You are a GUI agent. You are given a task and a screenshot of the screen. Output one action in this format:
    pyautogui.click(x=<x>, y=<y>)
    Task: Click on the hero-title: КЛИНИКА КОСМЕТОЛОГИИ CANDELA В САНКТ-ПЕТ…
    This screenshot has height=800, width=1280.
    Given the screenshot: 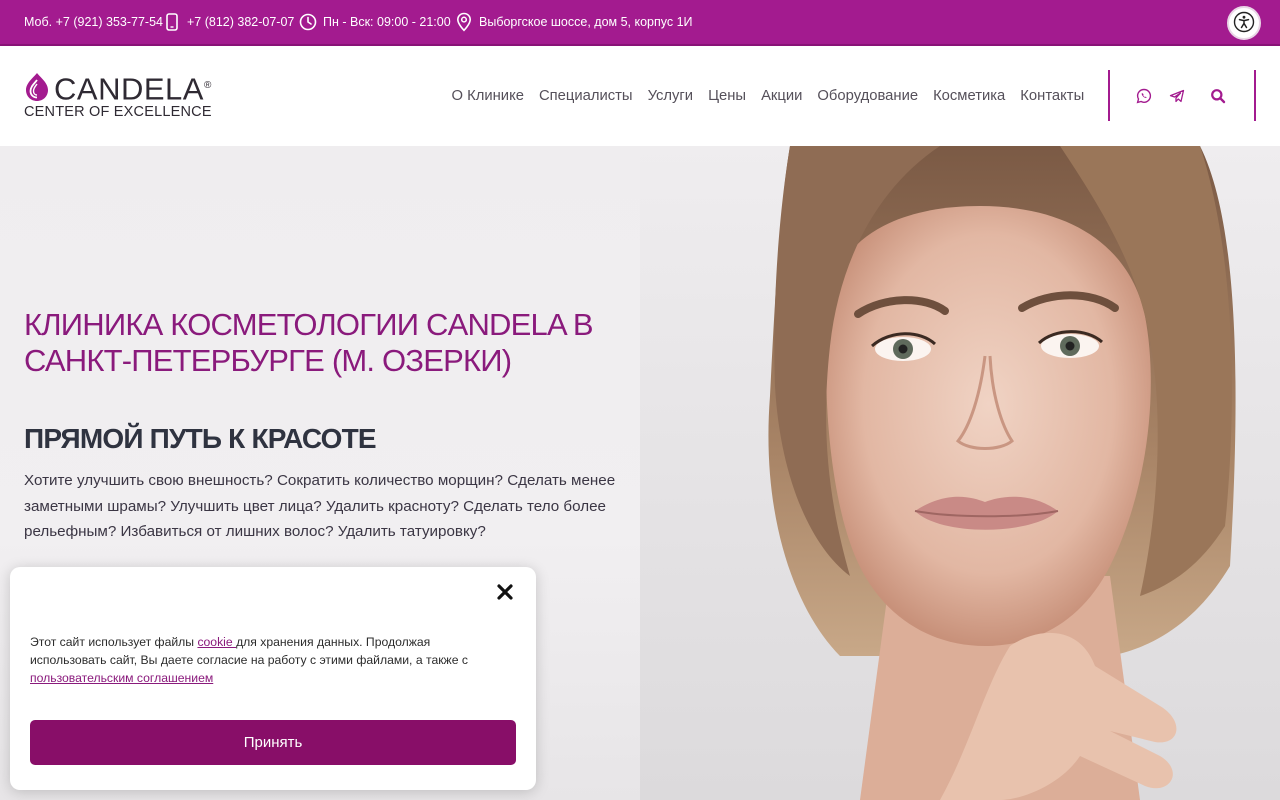 What is the action you would take?
    pyautogui.click(x=309, y=342)
    